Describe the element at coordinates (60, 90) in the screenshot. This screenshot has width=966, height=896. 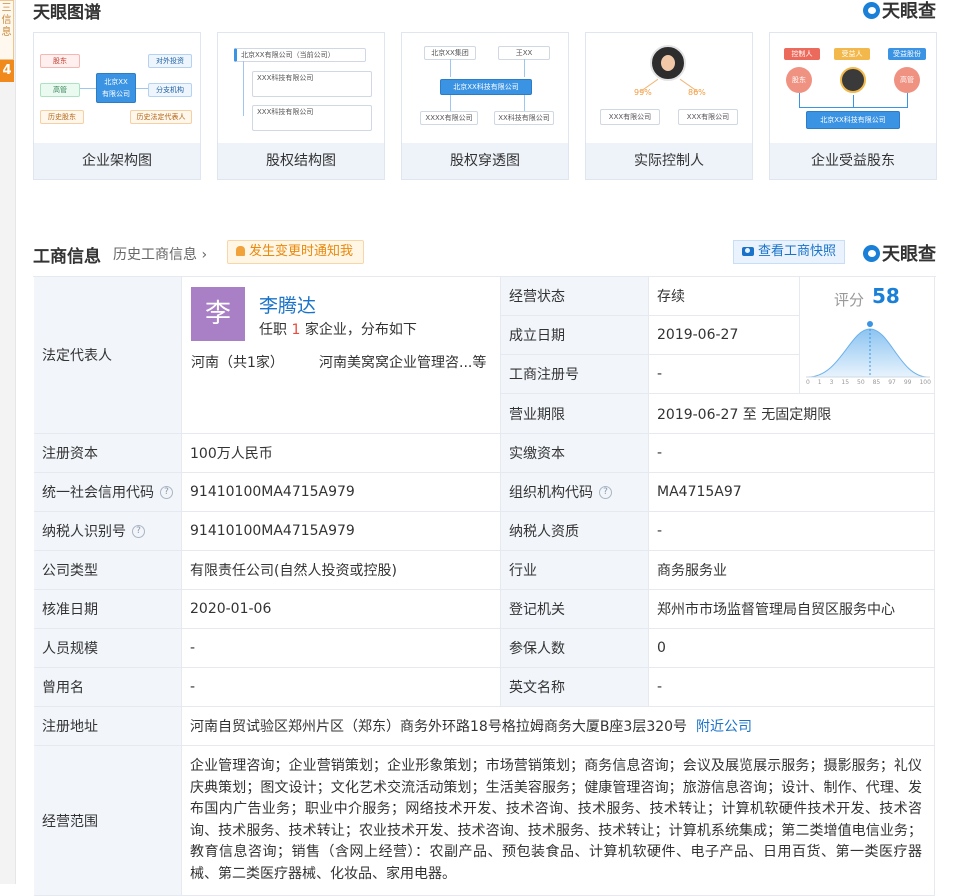
I see `node-executive: 高管` at that location.